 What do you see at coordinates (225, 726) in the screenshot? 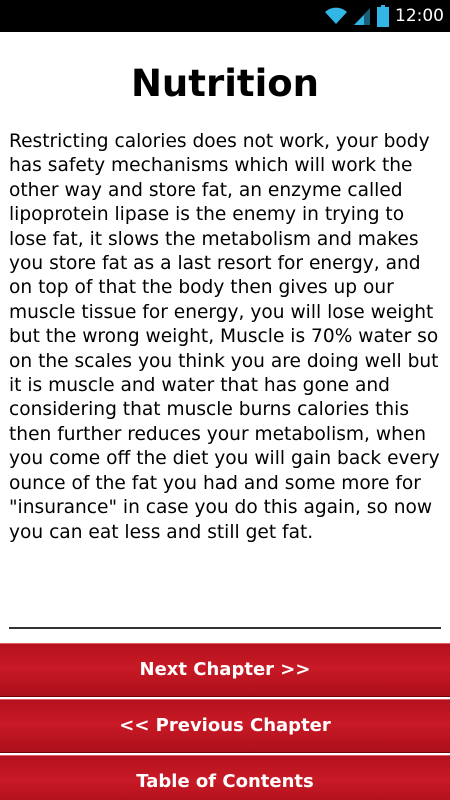
I see `previous-chapter-button: << Previous Chapter` at bounding box center [225, 726].